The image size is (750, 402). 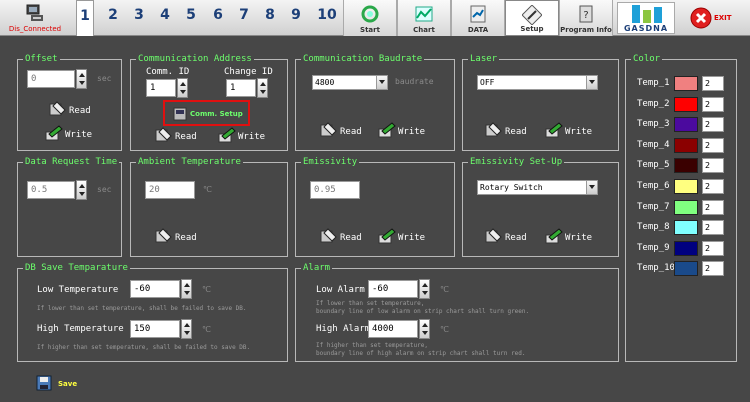 I want to click on chart-icon, so click(x=424, y=14).